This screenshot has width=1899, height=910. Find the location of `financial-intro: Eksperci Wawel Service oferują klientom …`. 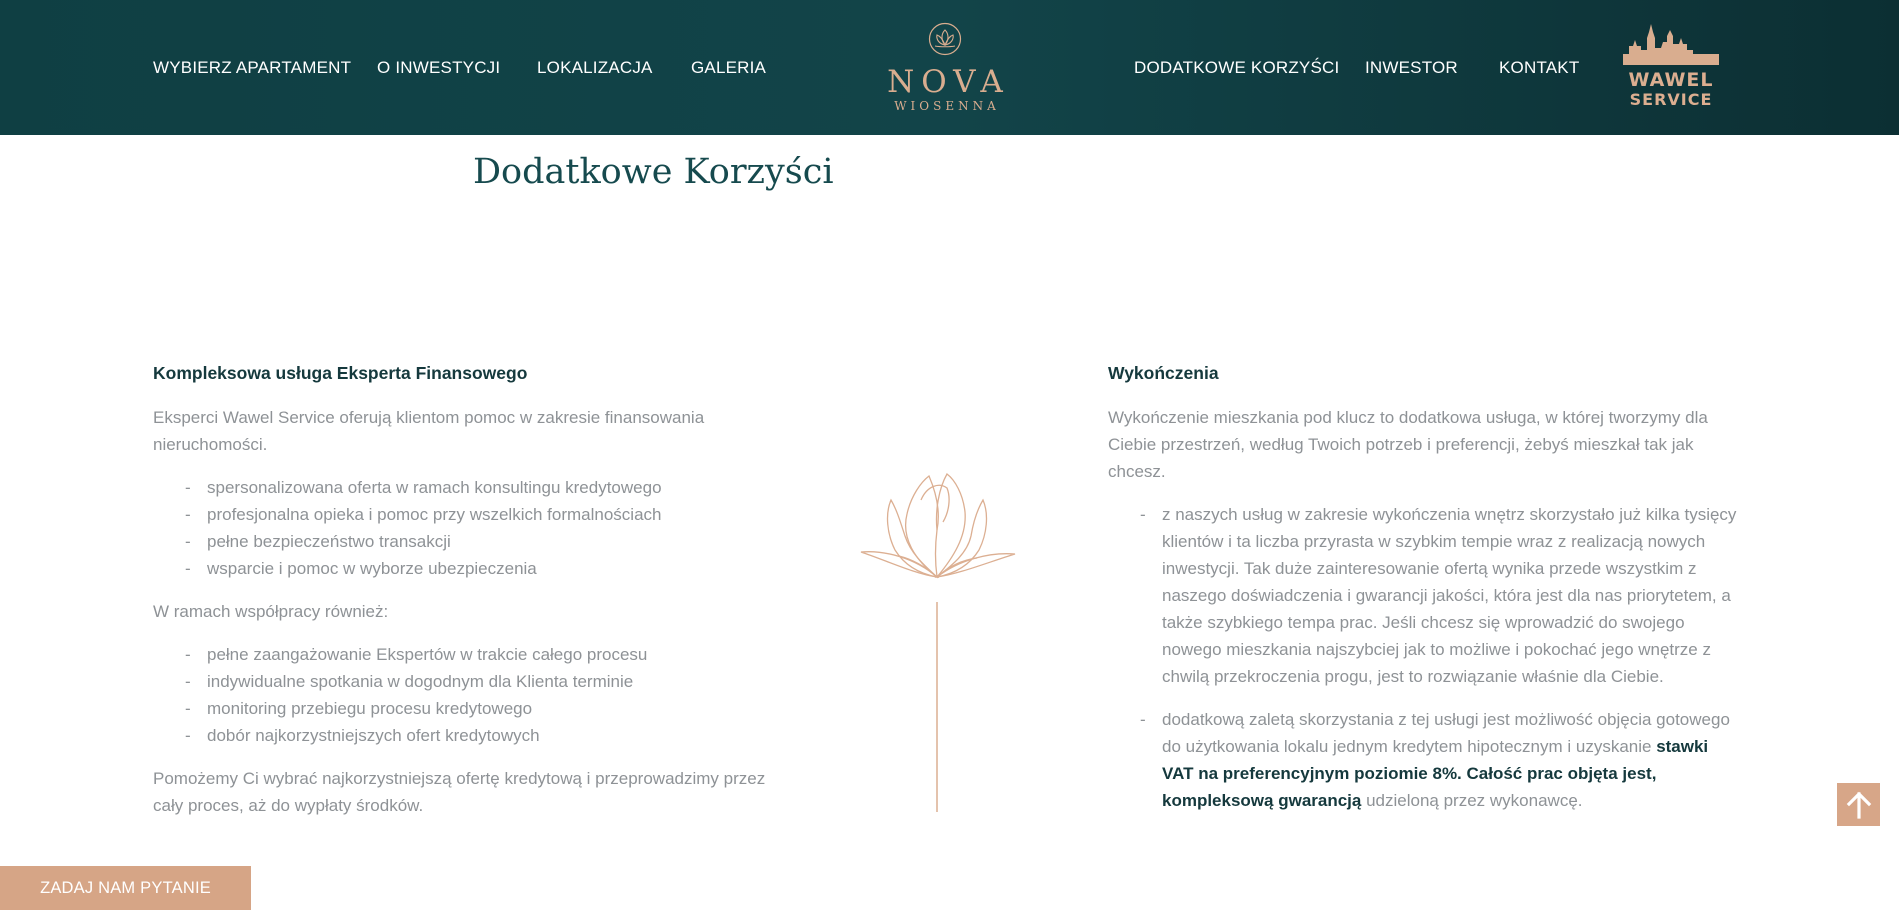

financial-intro: Eksperci Wawel Service oferują klientom … is located at coordinates (429, 431).